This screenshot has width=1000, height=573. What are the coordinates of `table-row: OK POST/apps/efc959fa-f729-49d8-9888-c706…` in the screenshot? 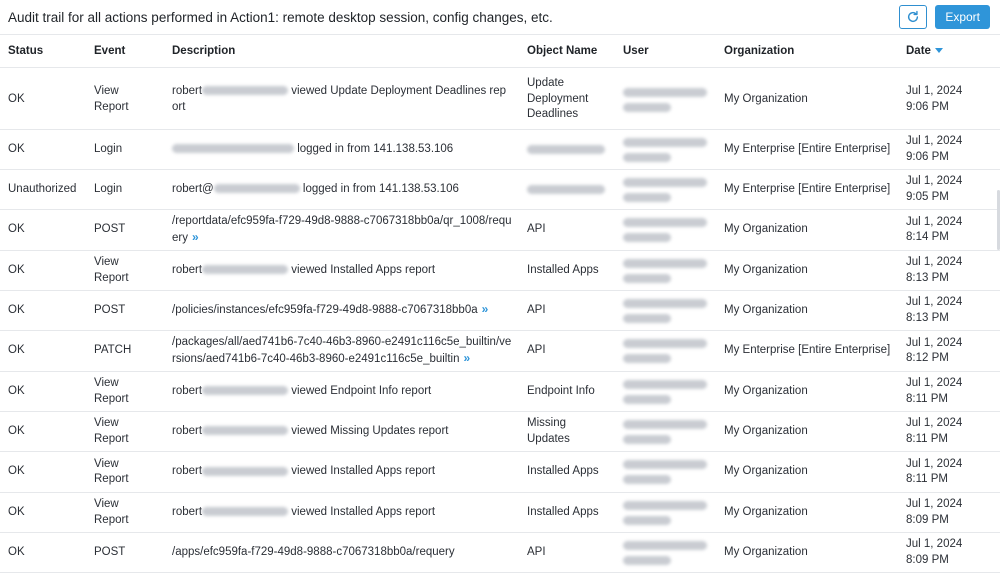 It's located at (500, 553).